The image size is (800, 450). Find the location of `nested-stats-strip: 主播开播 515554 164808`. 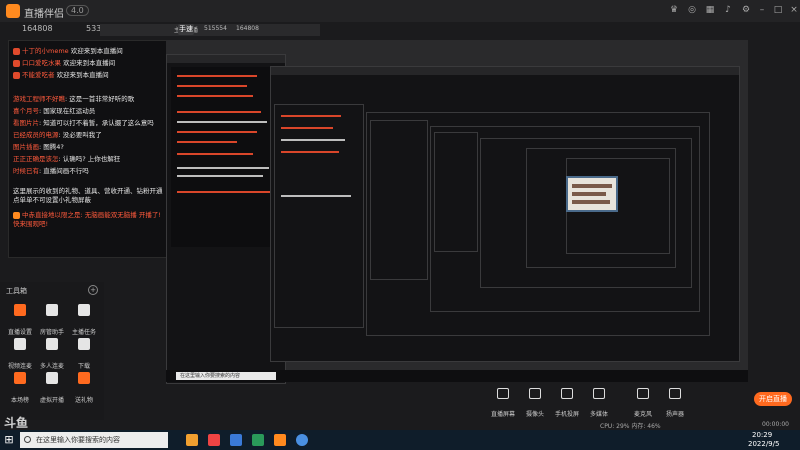

nested-stats-strip: 主播开播 515554 164808 is located at coordinates (210, 30).